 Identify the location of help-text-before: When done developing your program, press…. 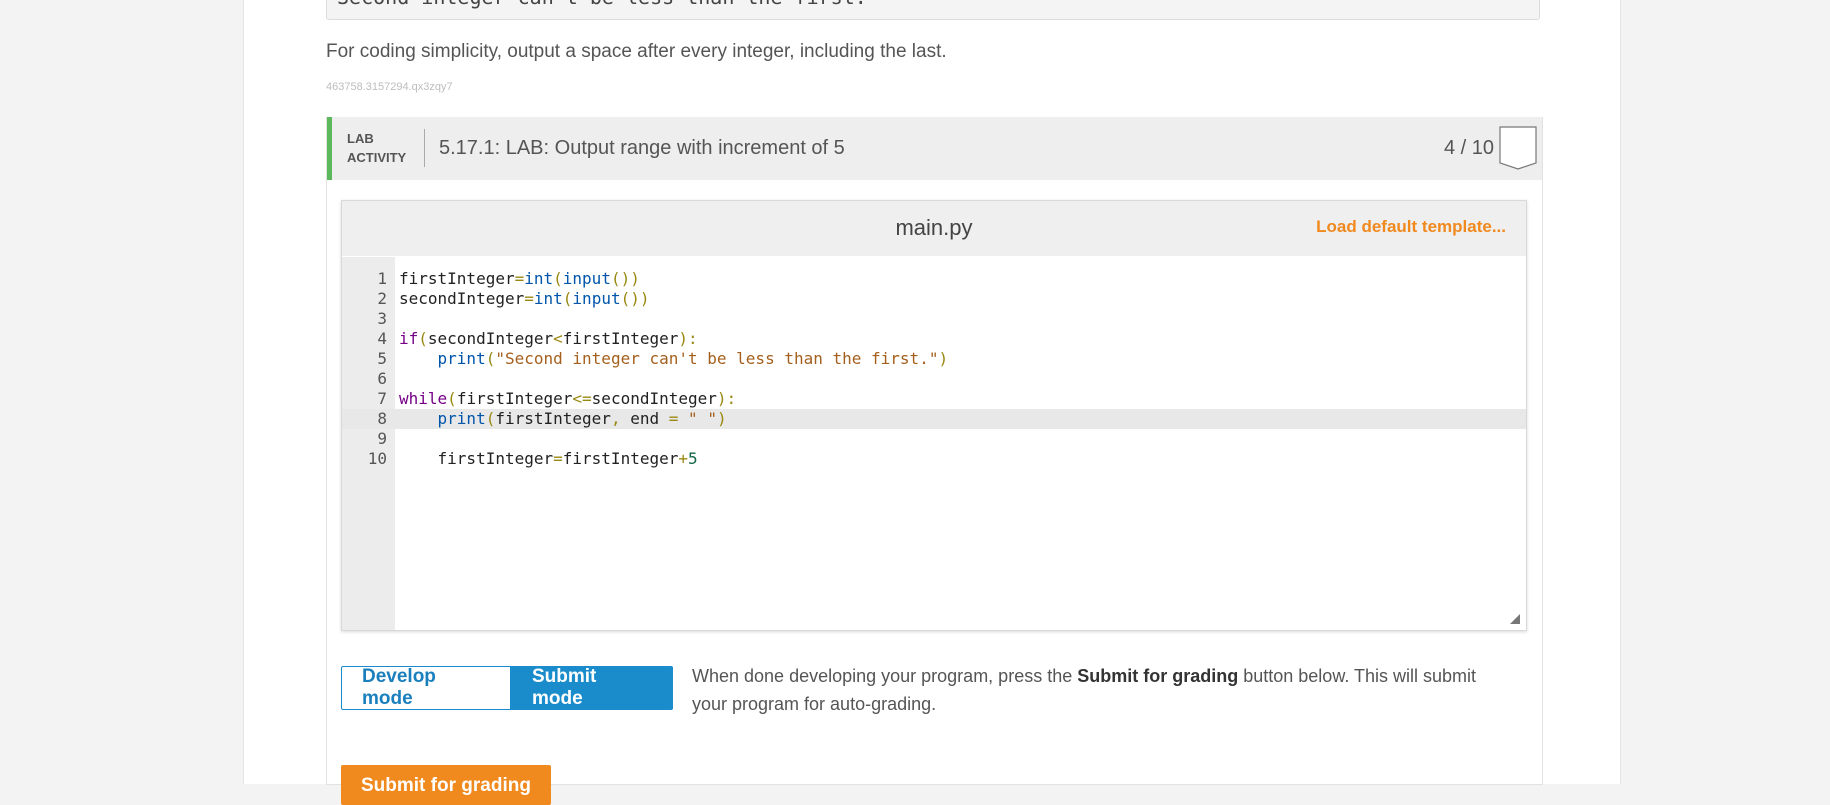
(885, 676).